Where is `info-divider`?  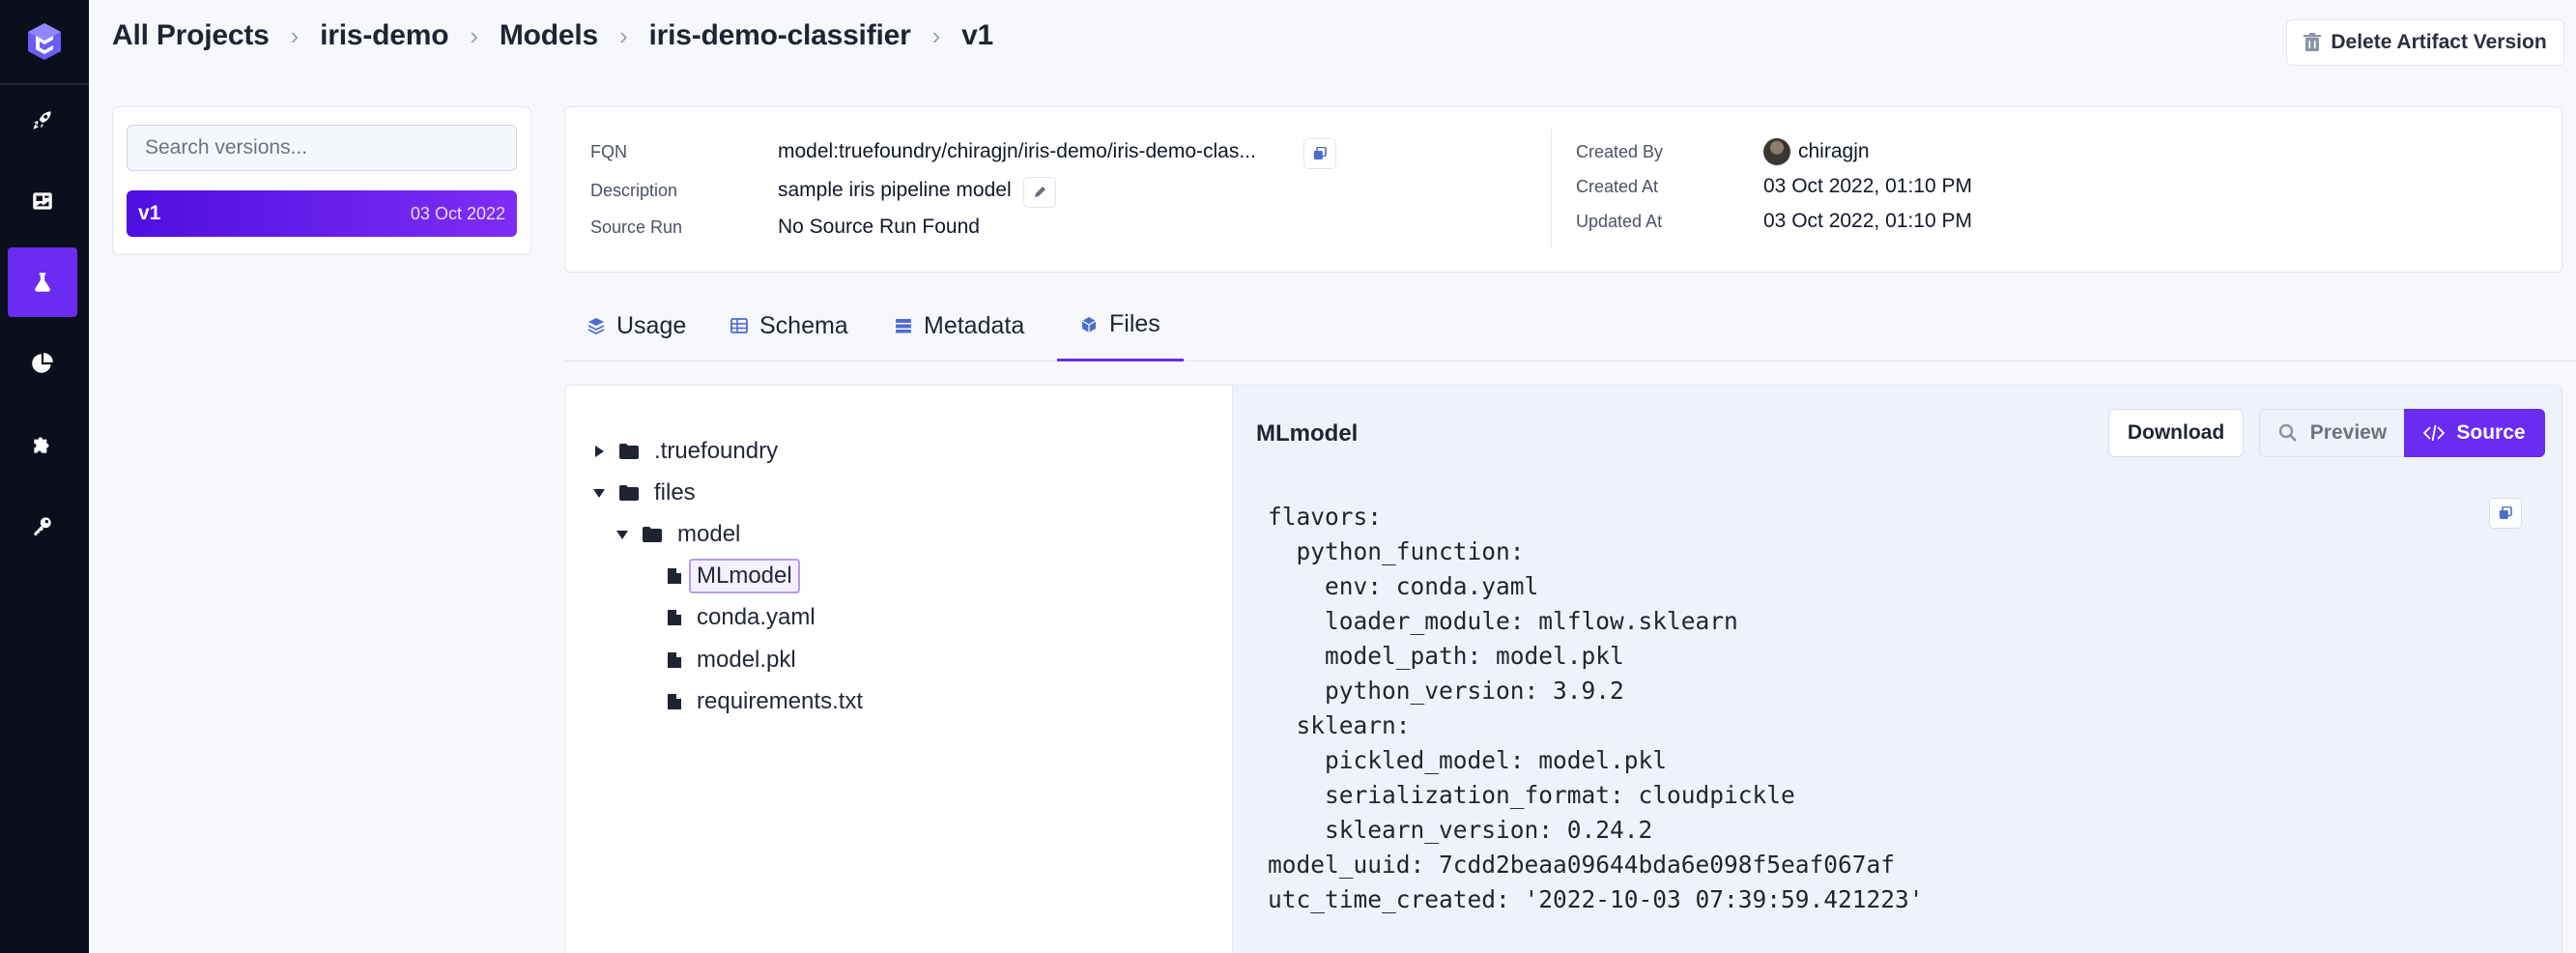 info-divider is located at coordinates (1552, 189).